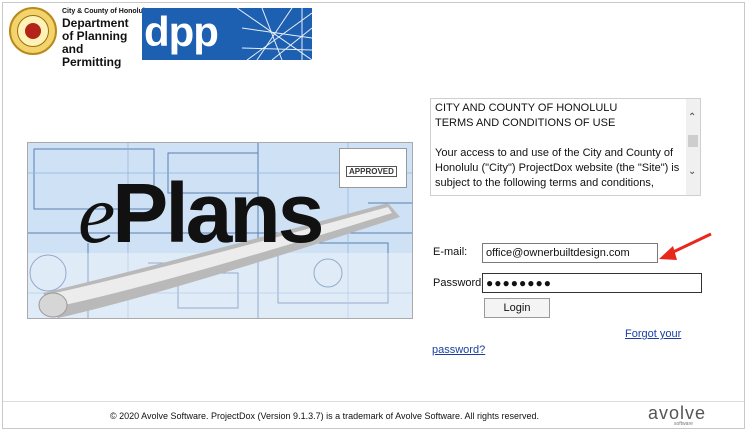 The width and height of the screenshot is (747, 431). Describe the element at coordinates (459, 283) in the screenshot. I see `password-label: Password:` at that location.